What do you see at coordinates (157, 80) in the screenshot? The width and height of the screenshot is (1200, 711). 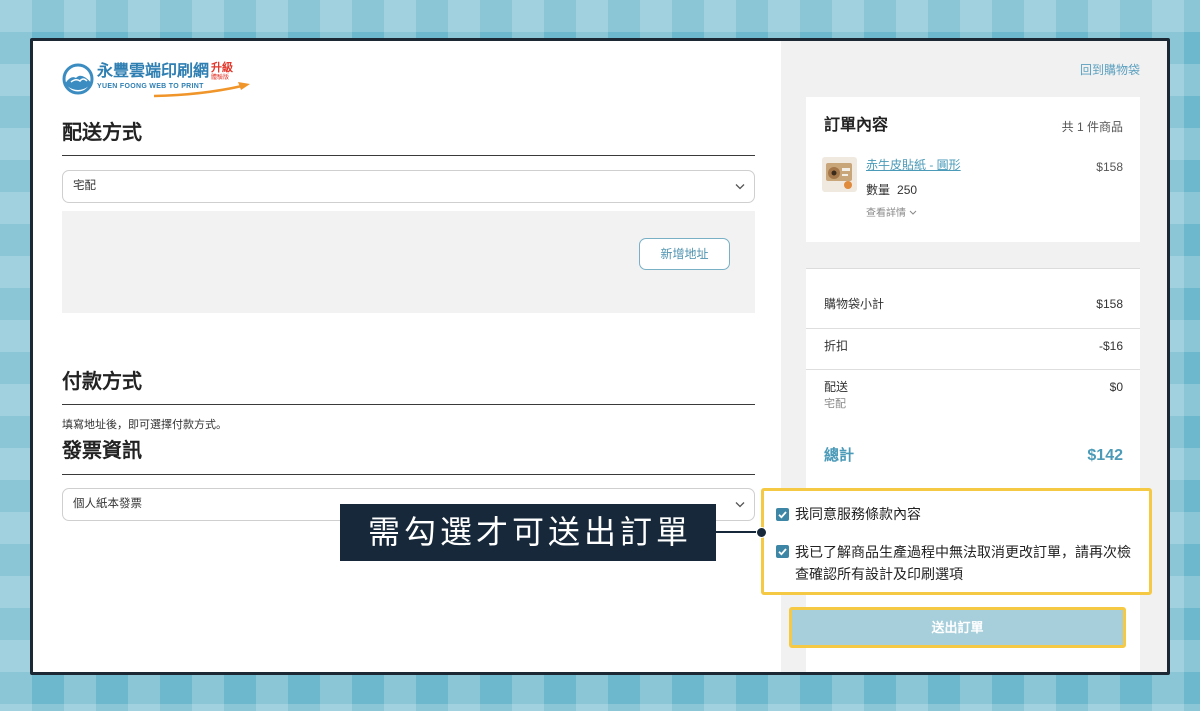 I see `site-logo: 永豐雲端印刷網 升級 體驗版 YUEN FOONG WEB TO PRINT` at bounding box center [157, 80].